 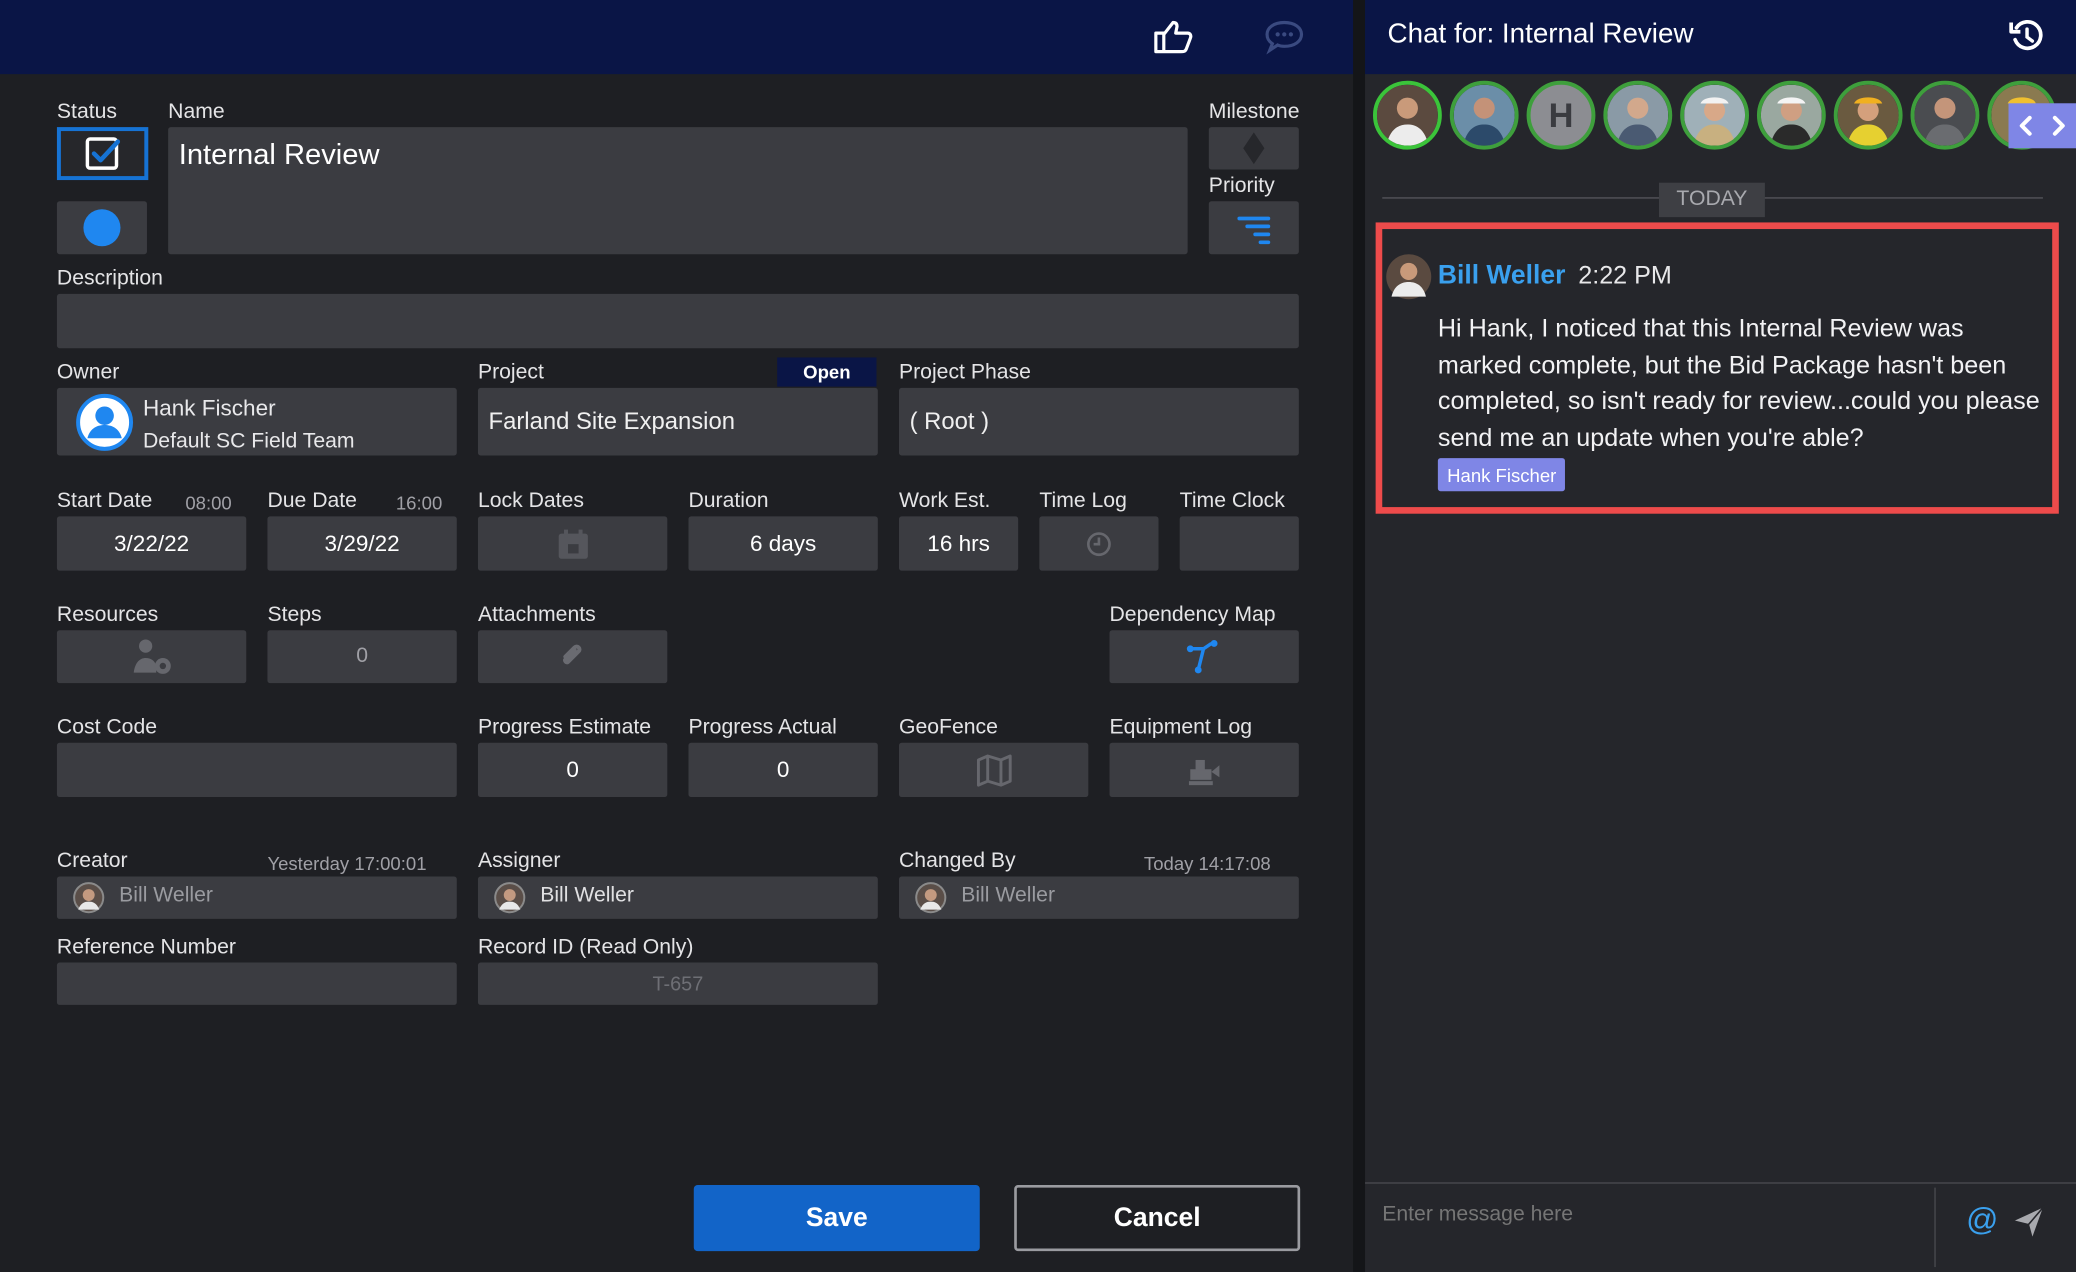 I want to click on owner-team: Default SC Field Team, so click(x=248, y=441).